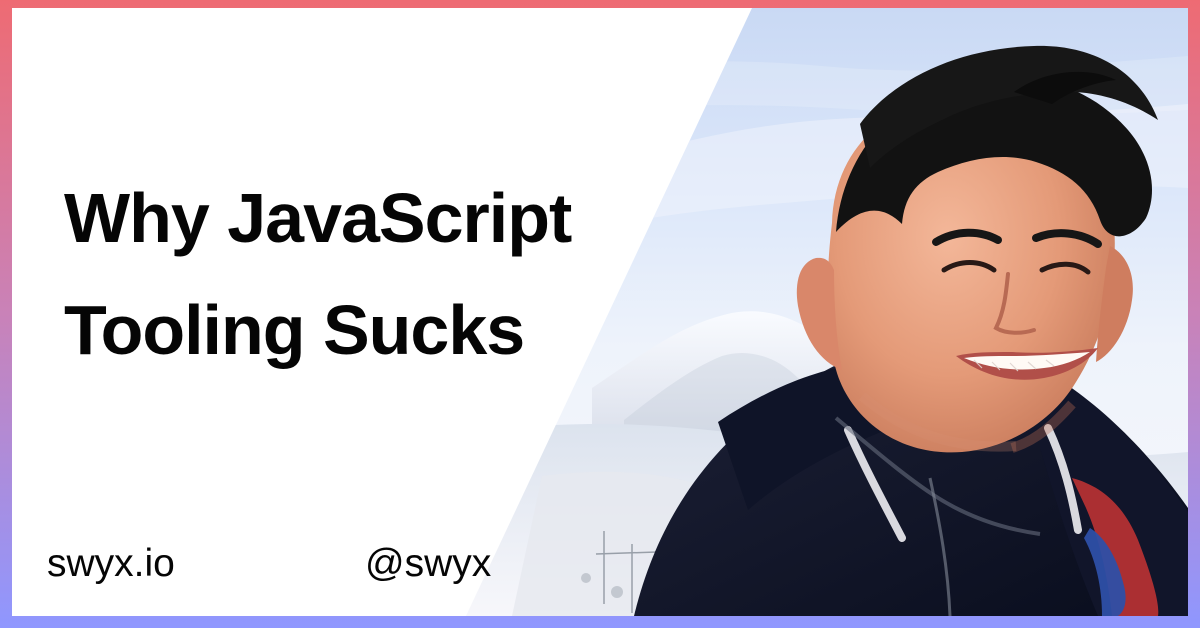  Describe the element at coordinates (428, 564) in the screenshot. I see `social-handle-link: @swyx` at that location.